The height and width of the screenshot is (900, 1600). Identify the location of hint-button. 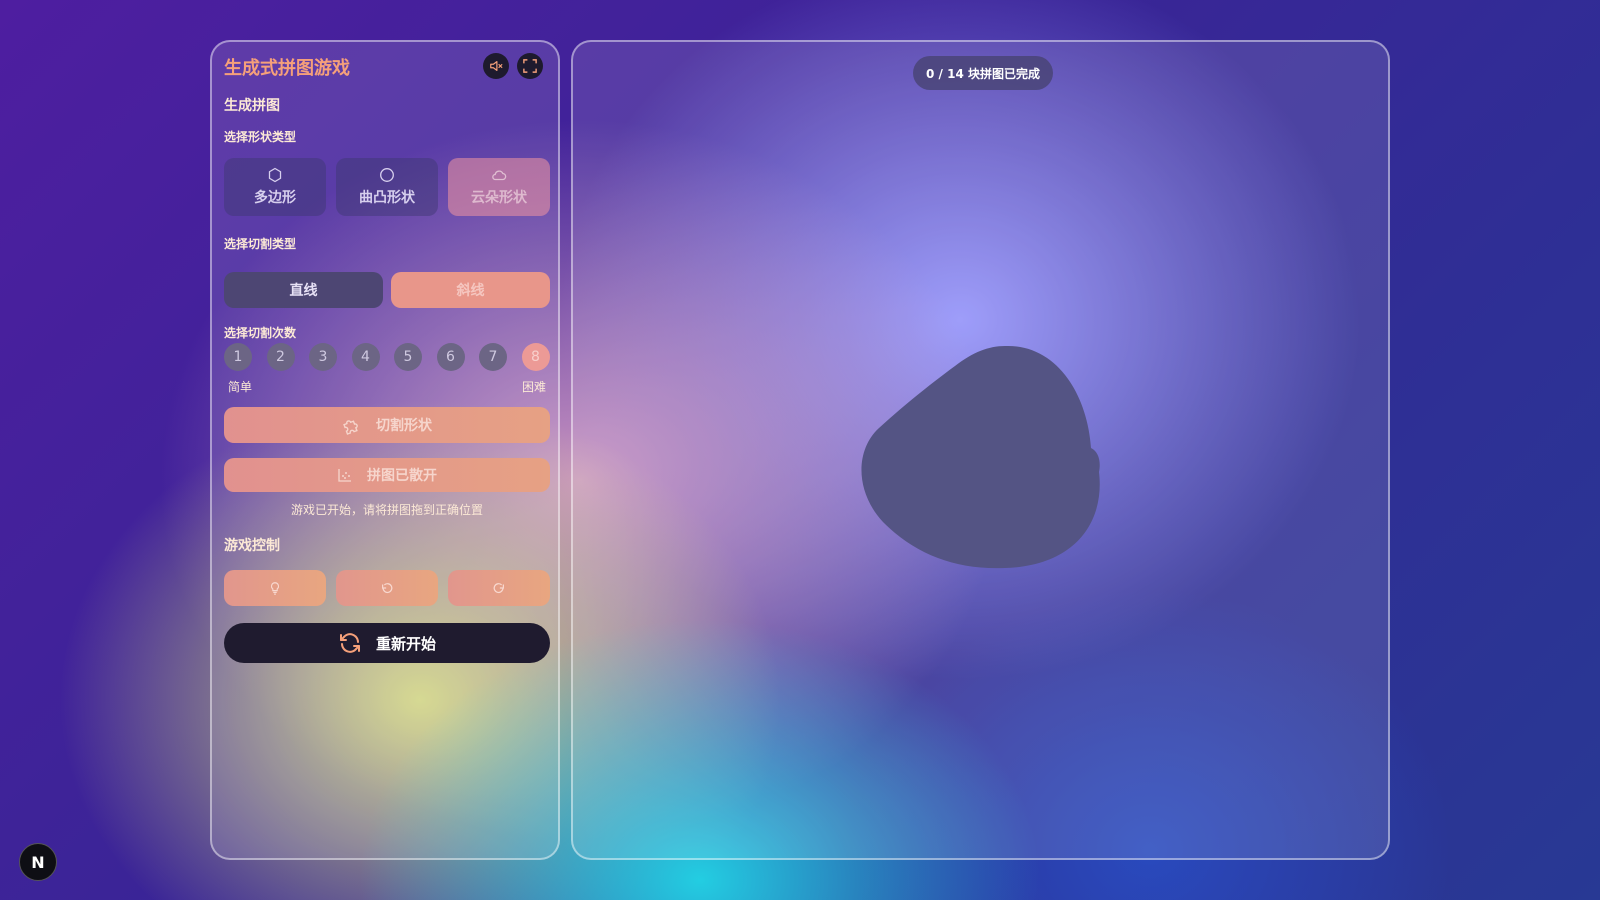
(275, 588).